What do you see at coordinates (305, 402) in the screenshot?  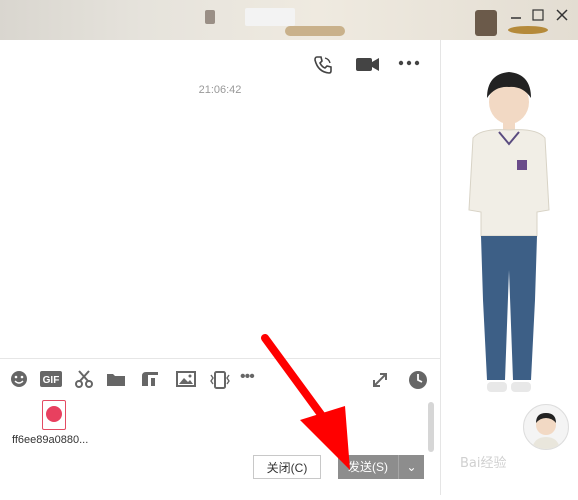 I see `annotation-arrow` at bounding box center [305, 402].